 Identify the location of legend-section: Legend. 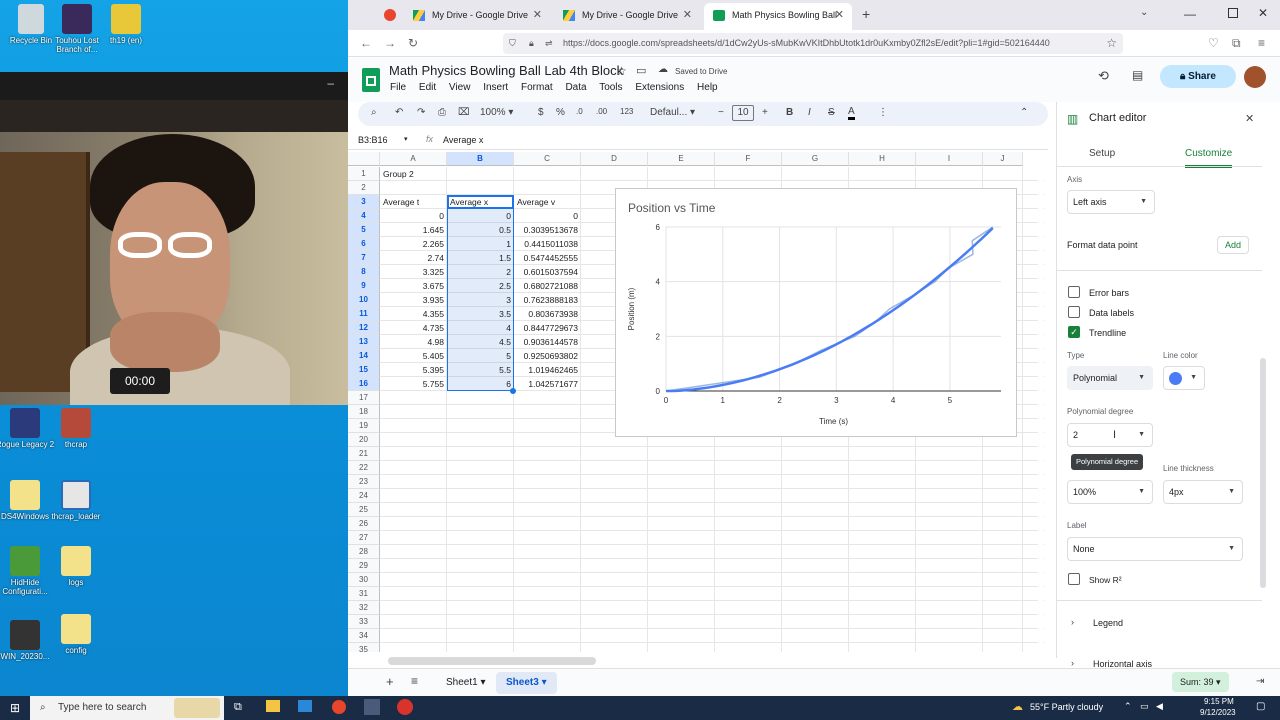
(1108, 623).